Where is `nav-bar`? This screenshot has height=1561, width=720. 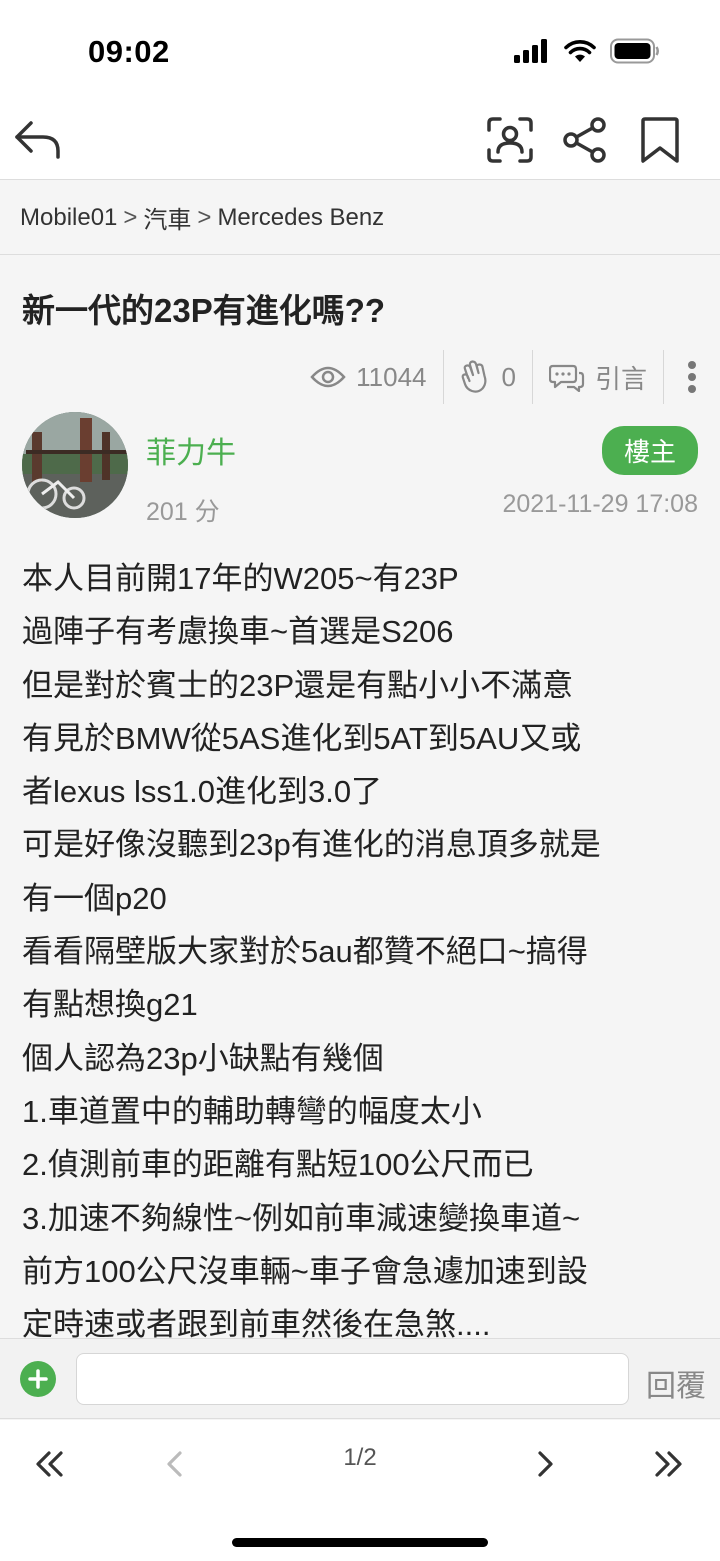 nav-bar is located at coordinates (360, 140).